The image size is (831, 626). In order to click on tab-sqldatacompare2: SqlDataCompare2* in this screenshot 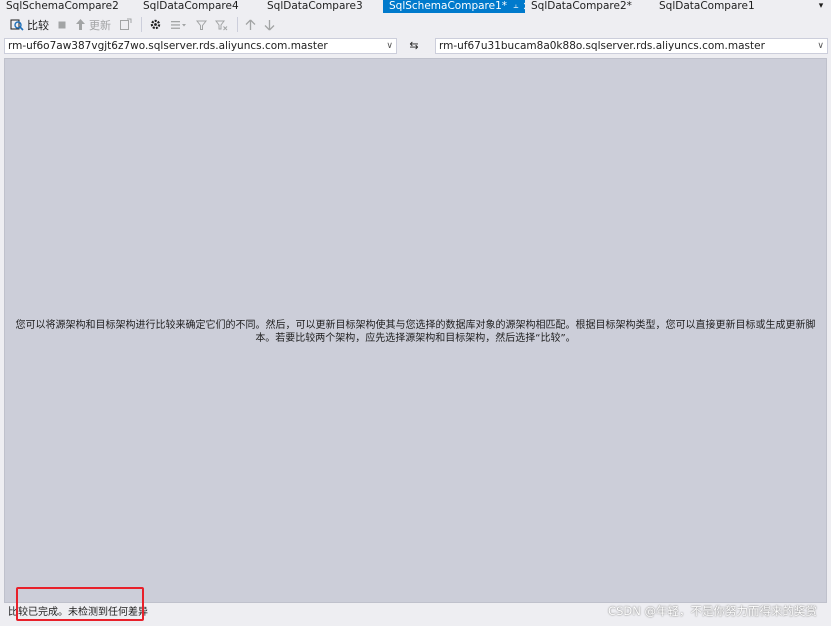, I will do `click(589, 6)`.